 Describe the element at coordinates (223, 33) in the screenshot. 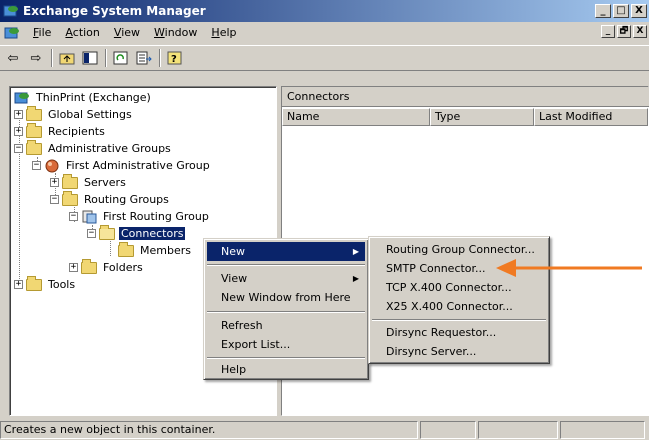

I see `menu-help: Help` at that location.